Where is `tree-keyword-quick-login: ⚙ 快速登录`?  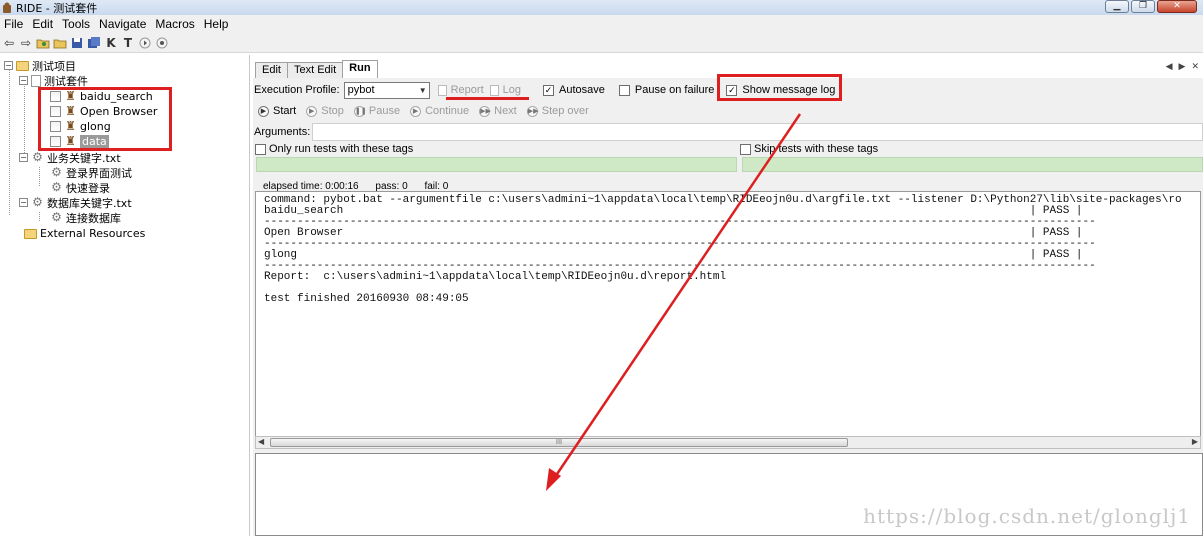 tree-keyword-quick-login: ⚙ 快速登录 is located at coordinates (80, 187).